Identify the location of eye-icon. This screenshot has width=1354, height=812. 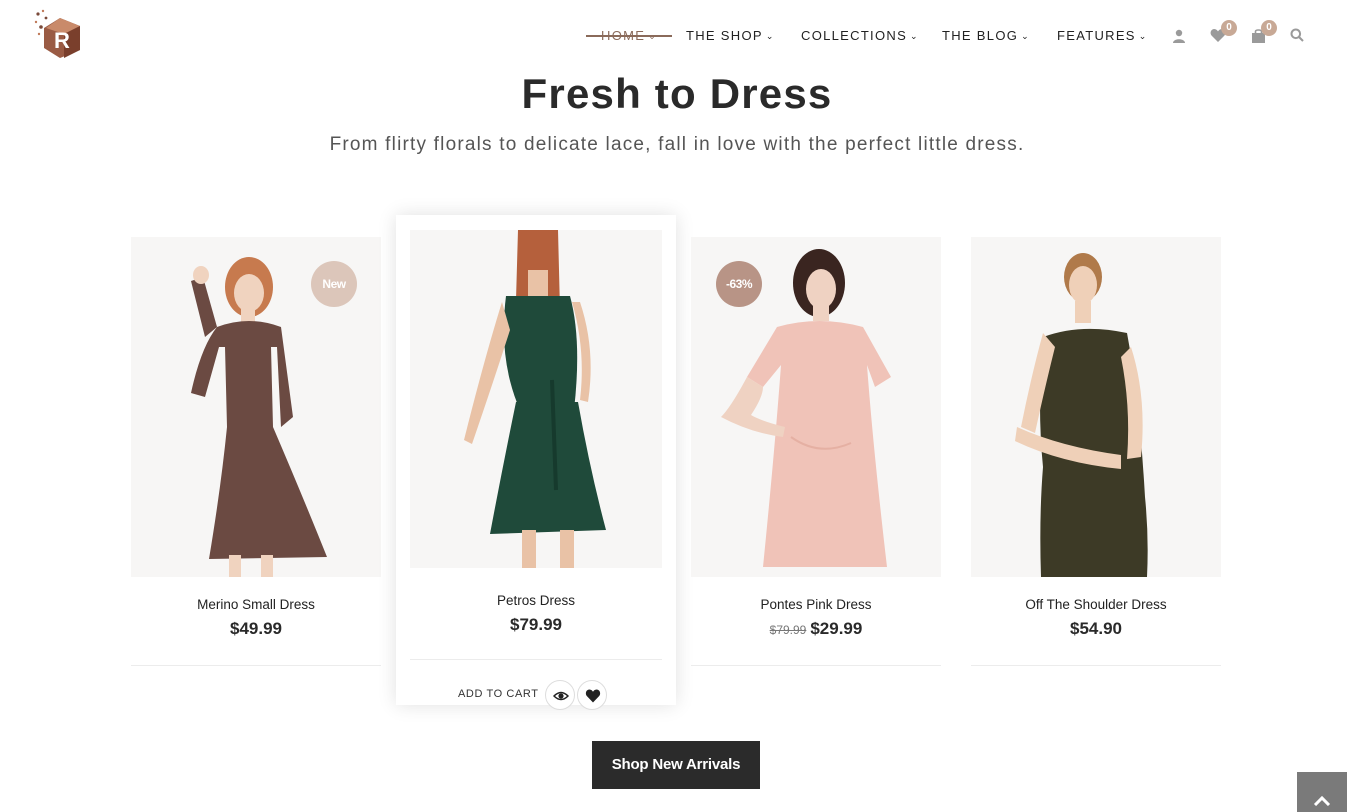
(561, 696).